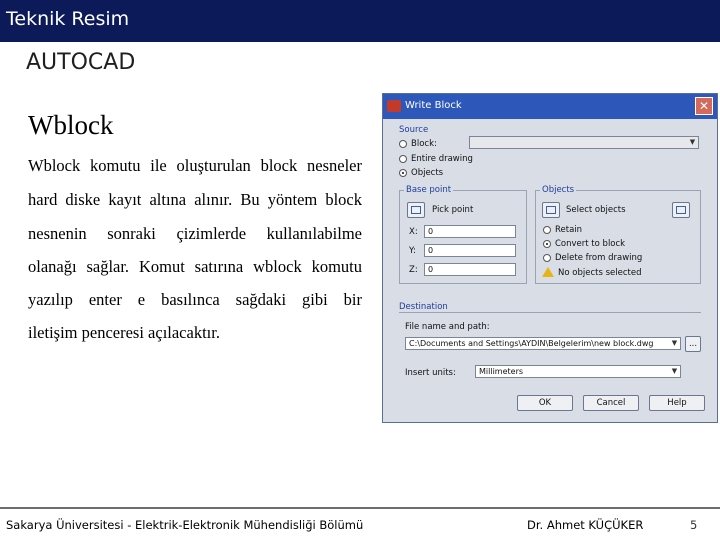 Image resolution: width=720 pixels, height=540 pixels. I want to click on cancel-button: Cancel, so click(611, 403).